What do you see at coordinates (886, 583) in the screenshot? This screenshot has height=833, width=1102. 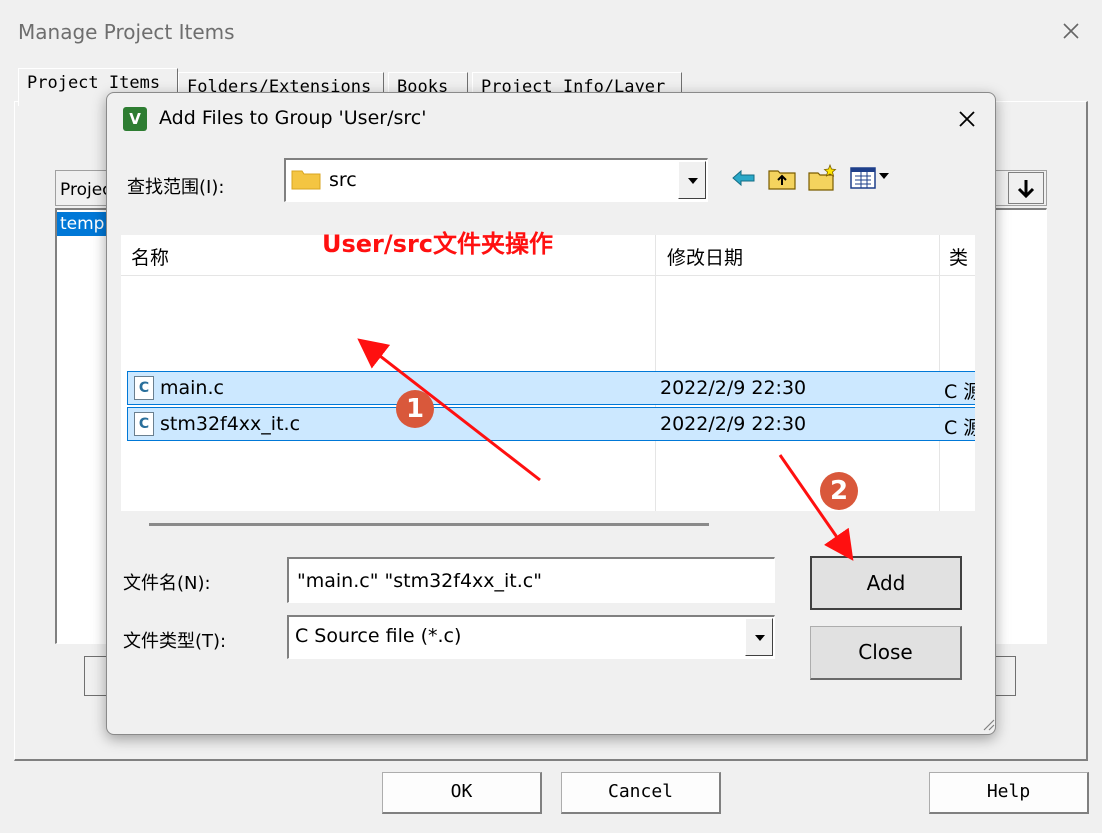 I see `add-button: Add` at bounding box center [886, 583].